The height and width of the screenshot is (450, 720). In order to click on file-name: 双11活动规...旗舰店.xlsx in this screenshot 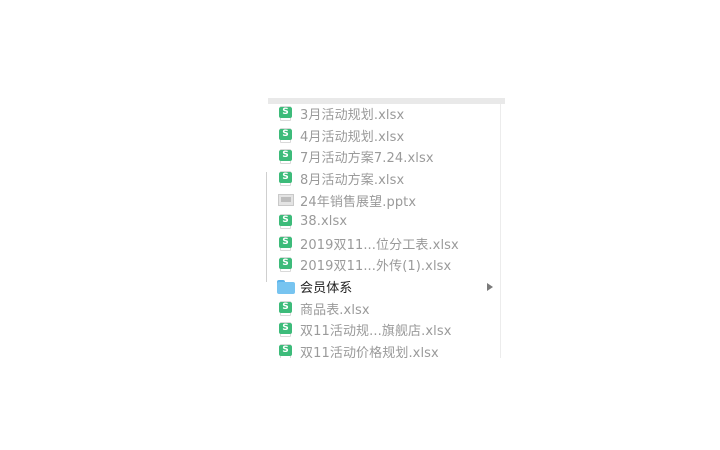, I will do `click(376, 332)`.